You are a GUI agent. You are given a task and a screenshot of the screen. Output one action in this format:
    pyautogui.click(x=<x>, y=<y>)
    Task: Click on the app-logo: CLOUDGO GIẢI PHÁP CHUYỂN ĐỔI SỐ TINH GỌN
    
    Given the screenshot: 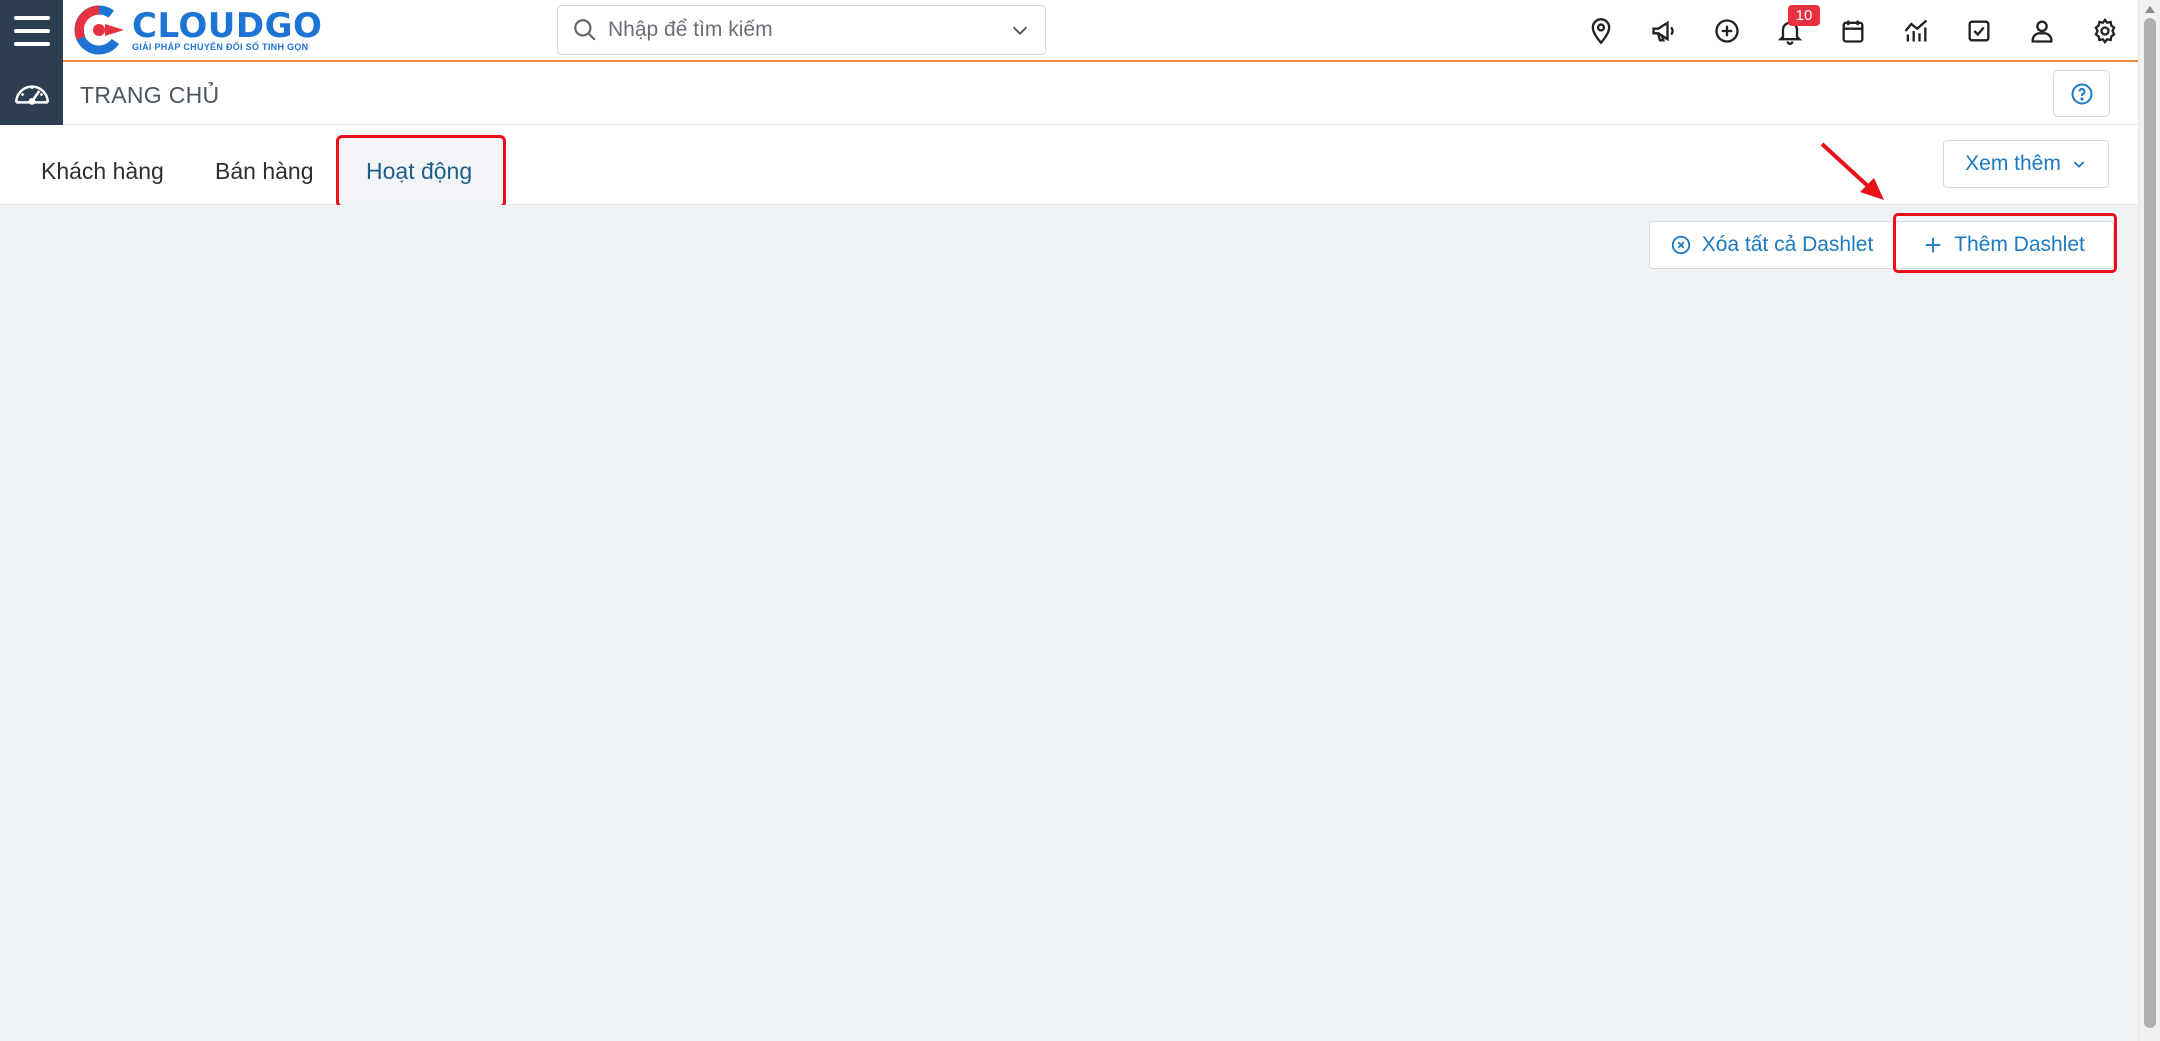 What is the action you would take?
    pyautogui.click(x=197, y=30)
    